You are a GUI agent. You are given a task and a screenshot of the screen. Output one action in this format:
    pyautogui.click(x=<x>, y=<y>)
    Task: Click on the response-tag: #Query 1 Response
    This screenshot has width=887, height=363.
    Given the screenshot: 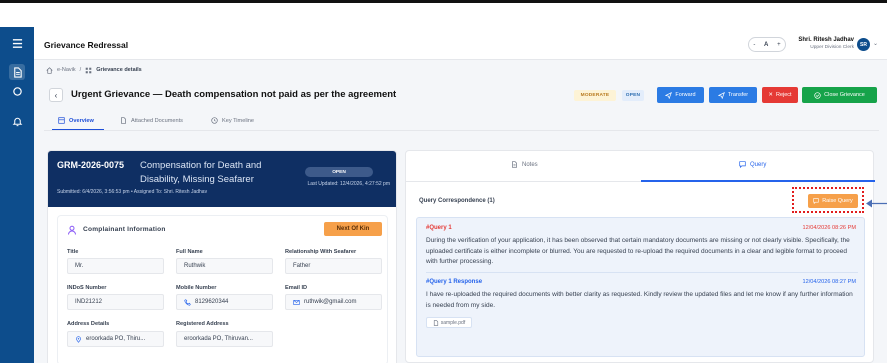 What is the action you would take?
    pyautogui.click(x=454, y=282)
    